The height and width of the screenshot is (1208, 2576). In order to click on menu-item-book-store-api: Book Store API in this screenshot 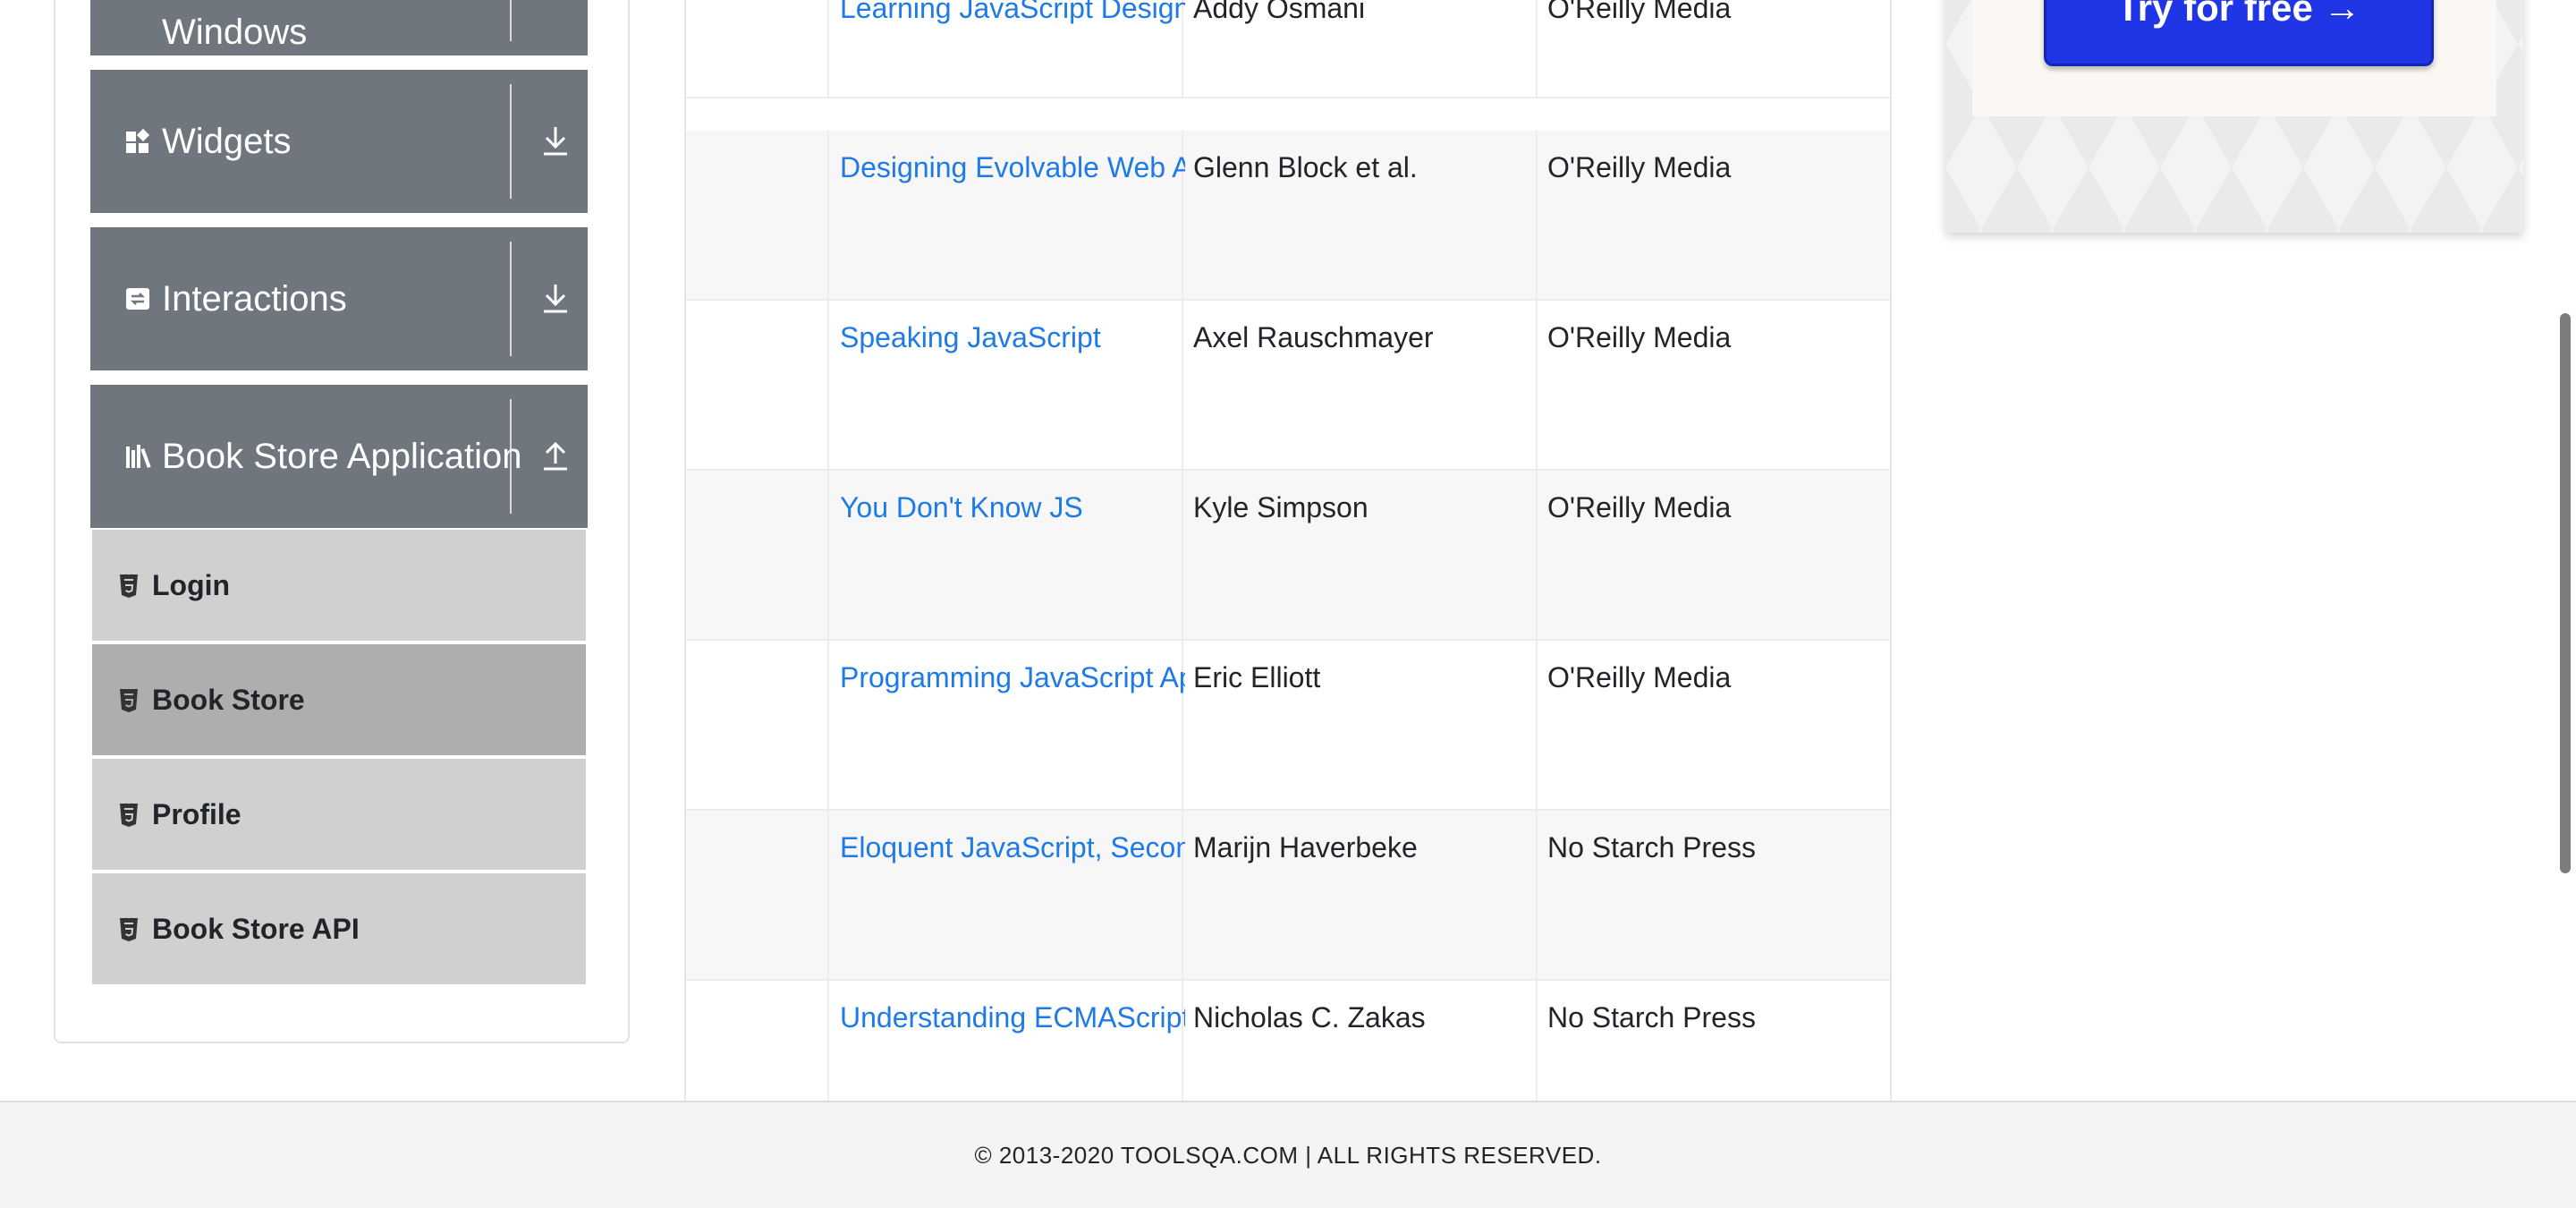, I will do `click(339, 928)`.